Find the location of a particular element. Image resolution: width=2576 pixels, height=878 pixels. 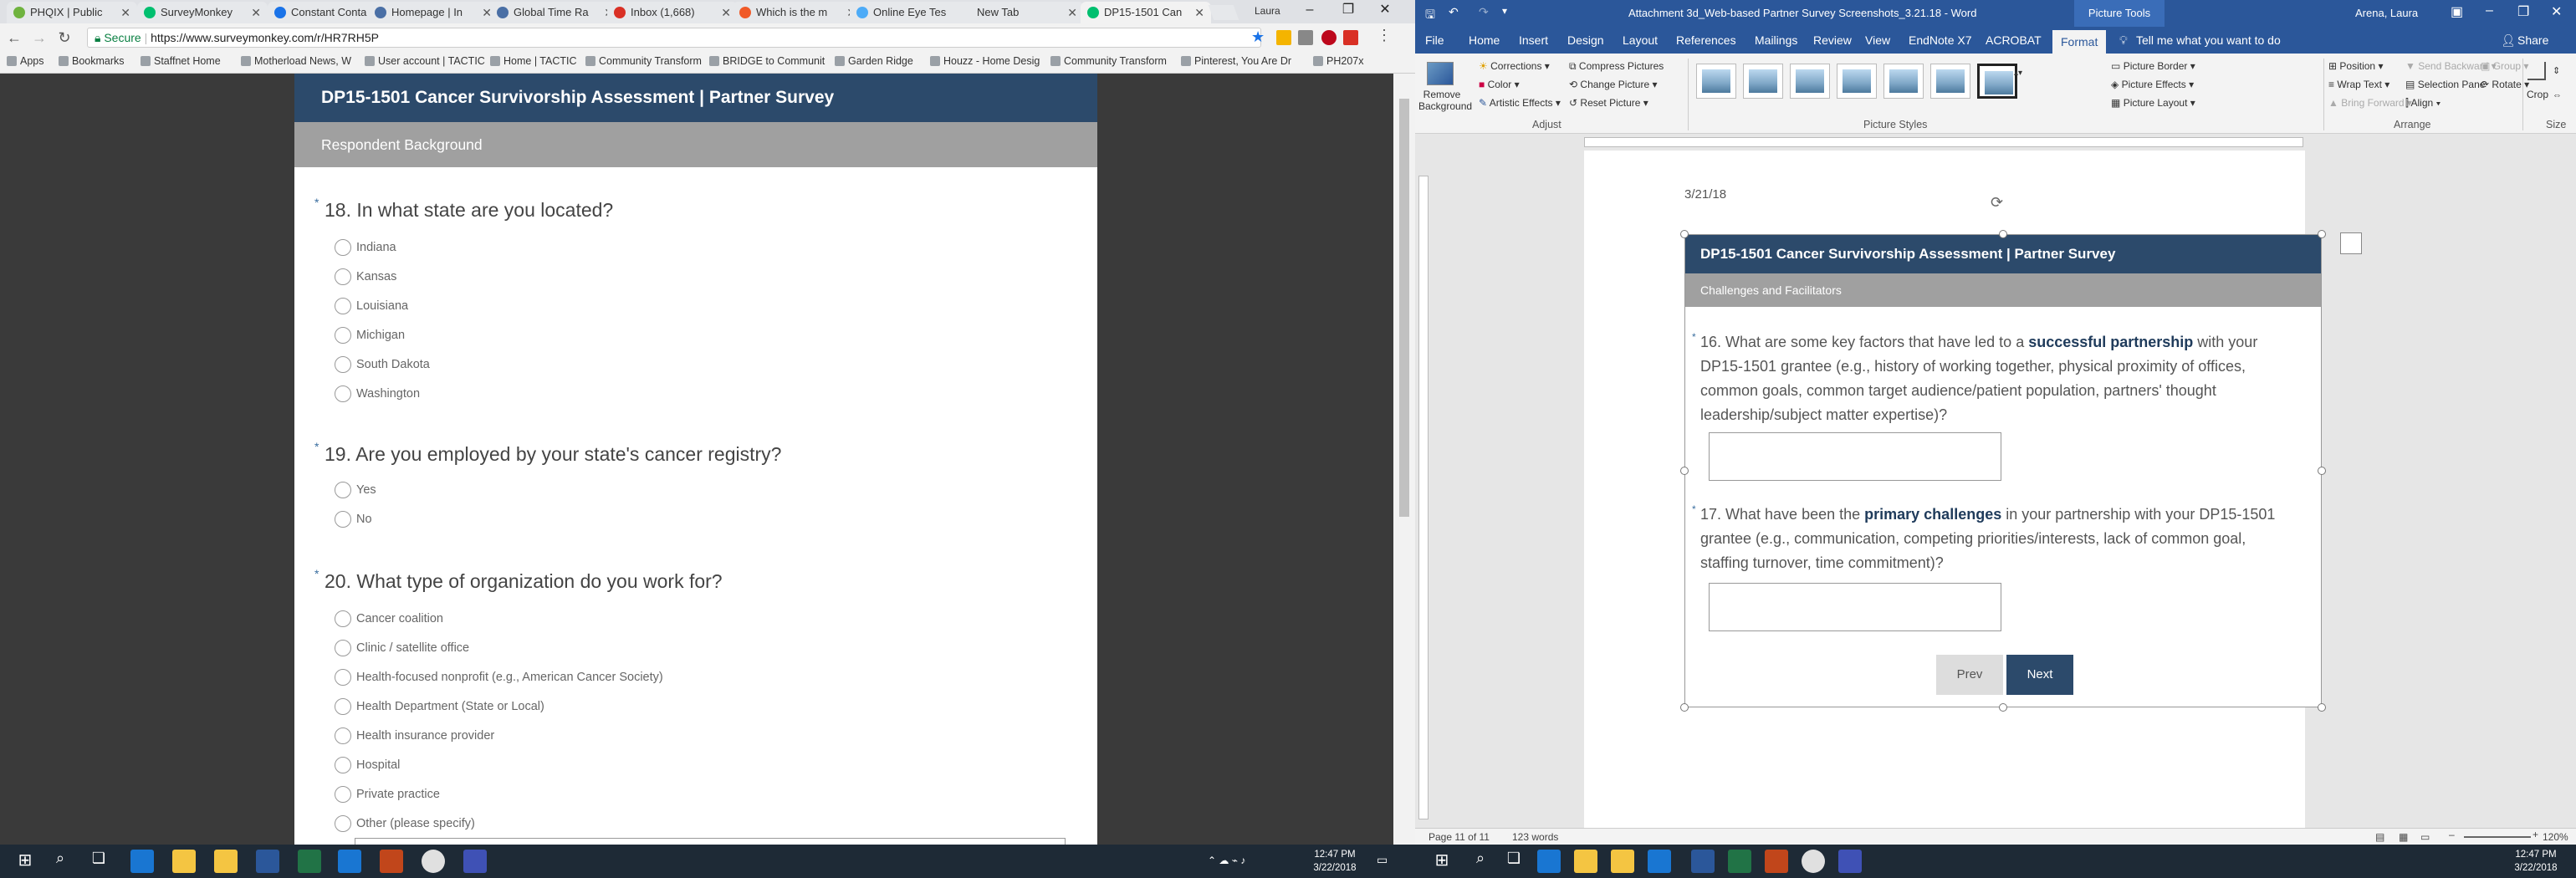

crop-button: Crop is located at coordinates (2537, 94).